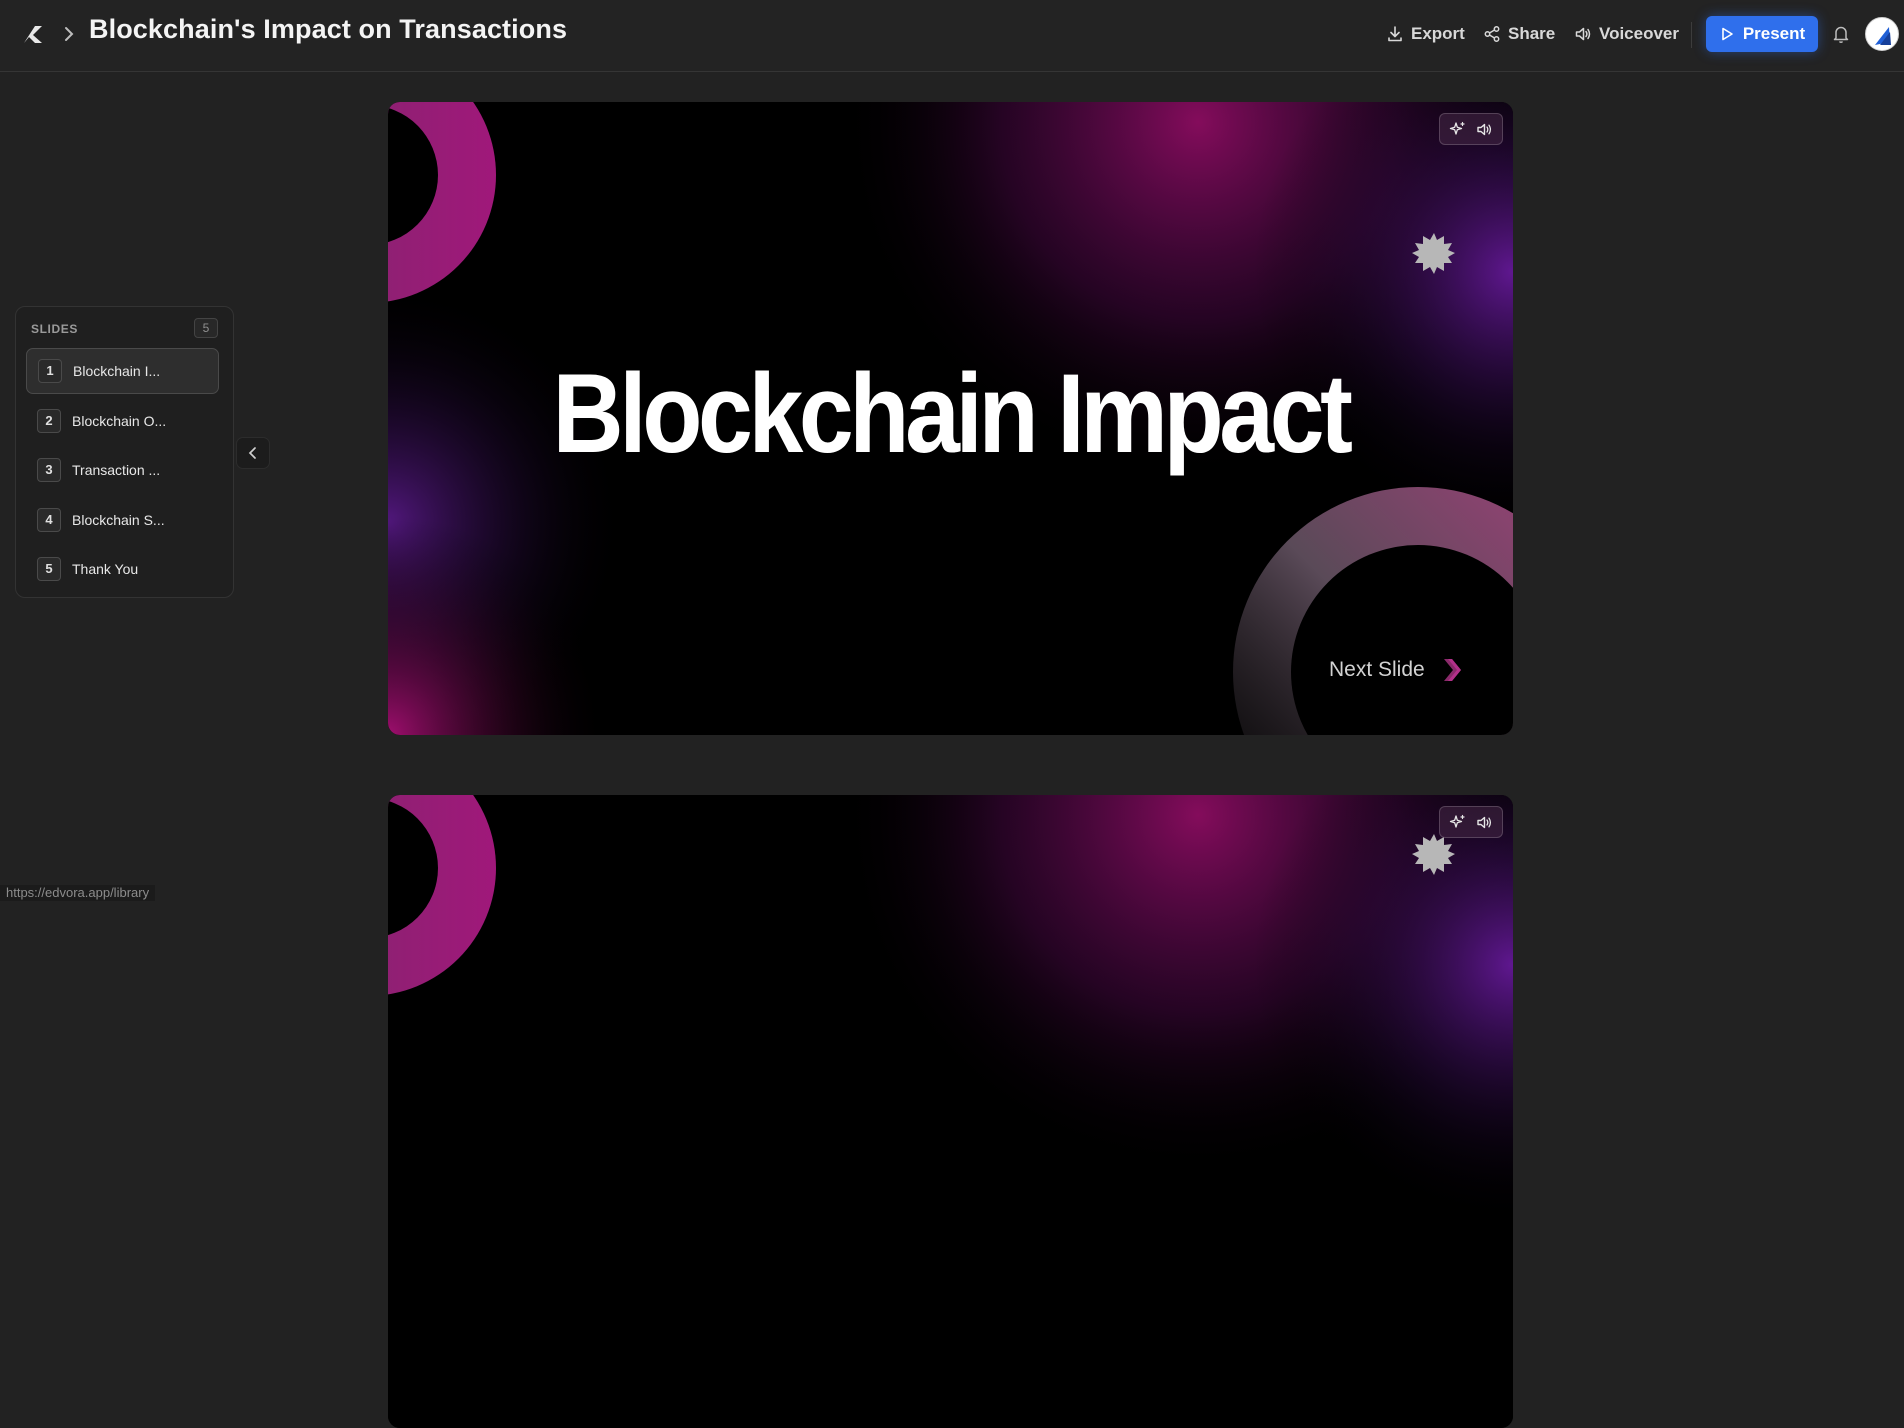 The height and width of the screenshot is (1428, 1904). Describe the element at coordinates (1639, 33) in the screenshot. I see `voiceover-label: Voiceover` at that location.